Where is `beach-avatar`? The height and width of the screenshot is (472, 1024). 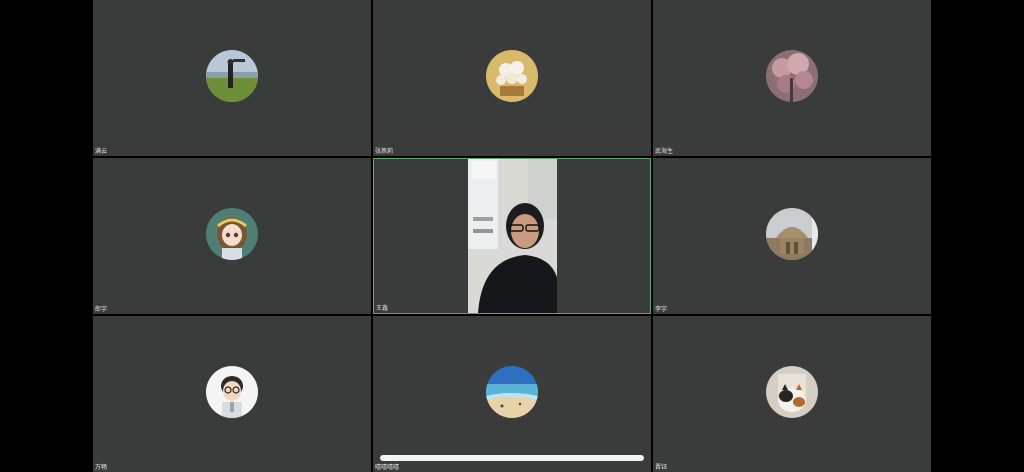 beach-avatar is located at coordinates (512, 392).